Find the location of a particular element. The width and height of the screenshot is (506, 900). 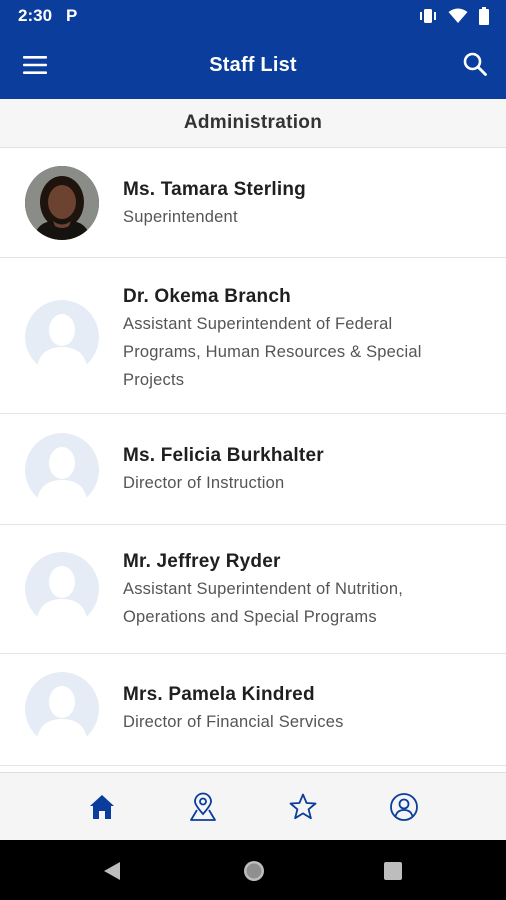

vibrate-icon is located at coordinates (428, 16).